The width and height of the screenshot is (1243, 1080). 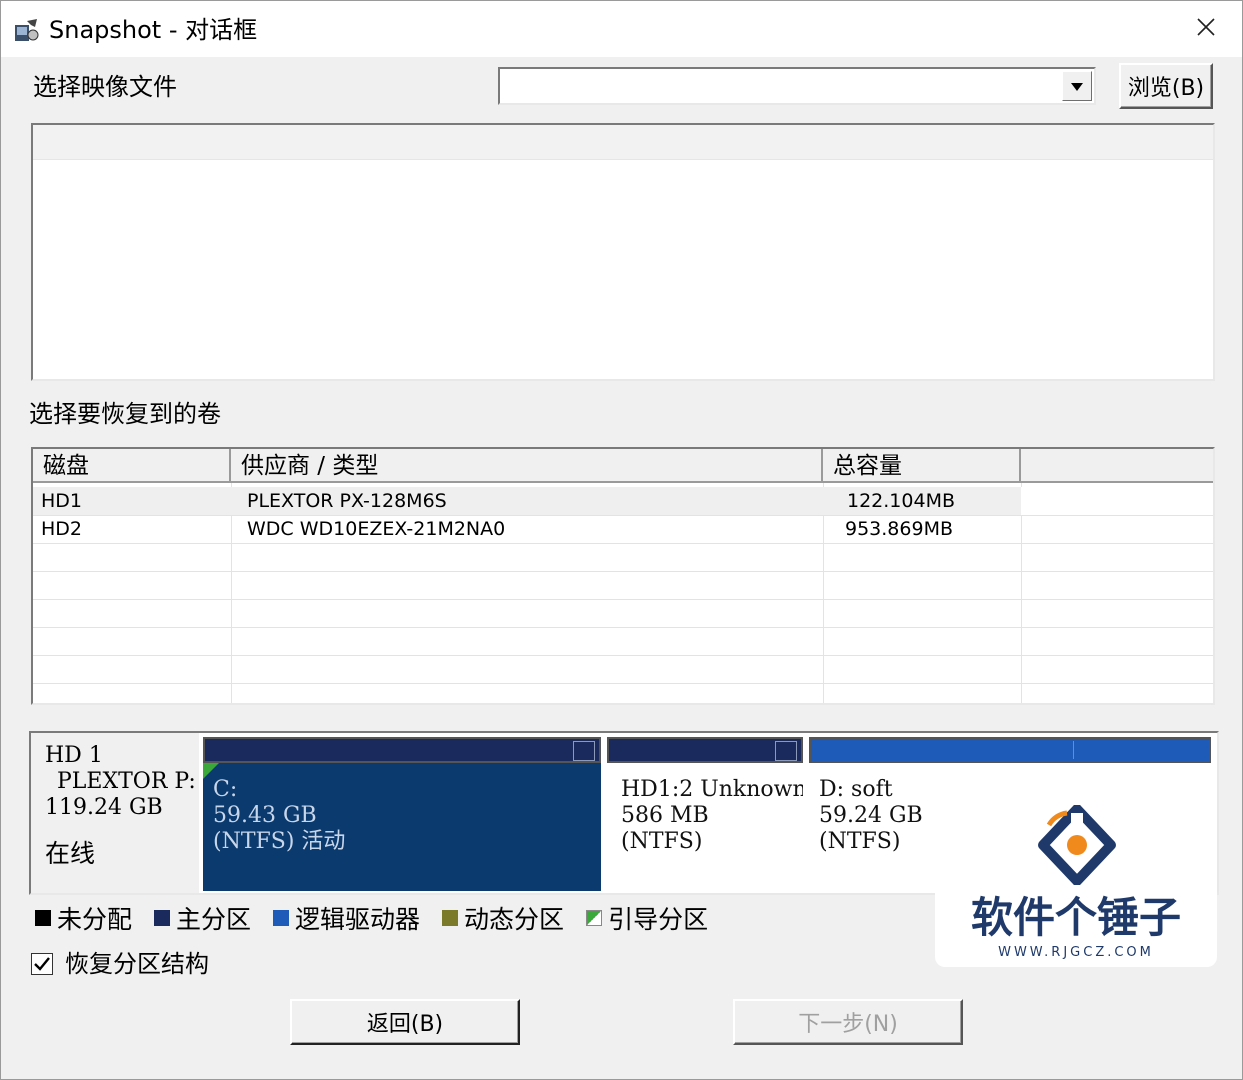 I want to click on back-button: 返回(B), so click(x=405, y=1022).